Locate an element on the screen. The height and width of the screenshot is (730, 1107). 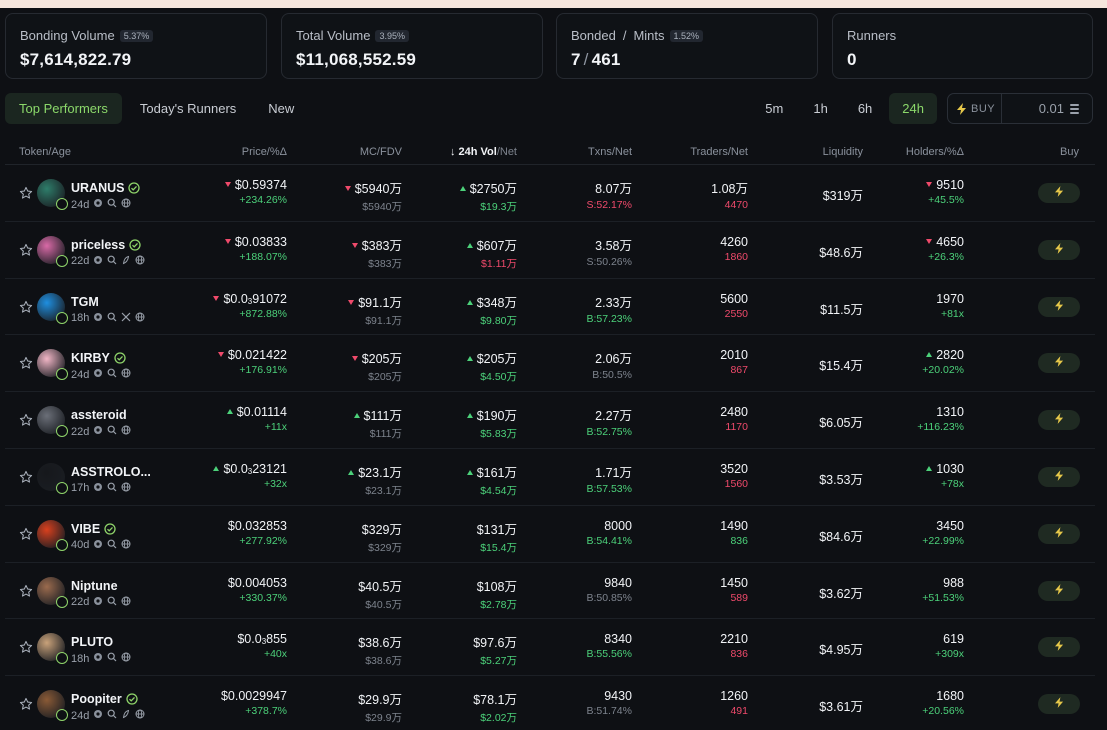
settings-menu-icon is located at coordinates (1077, 108).